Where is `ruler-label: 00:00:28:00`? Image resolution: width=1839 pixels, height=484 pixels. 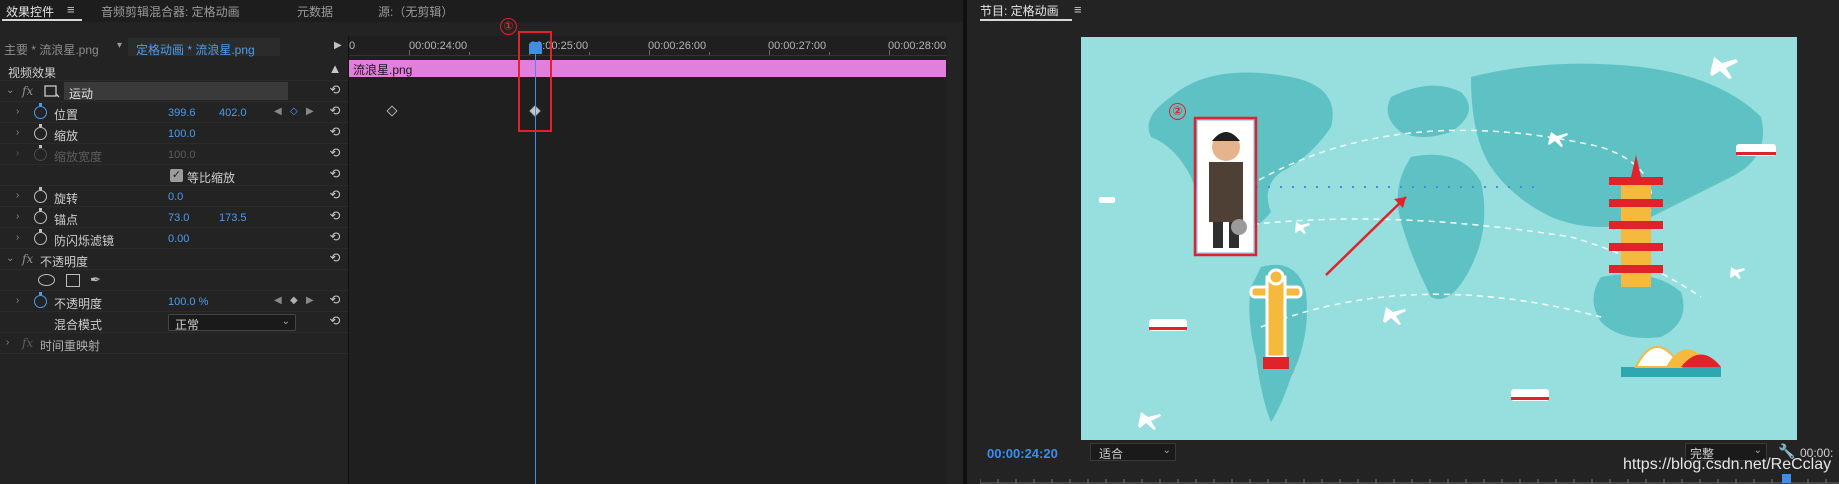 ruler-label: 00:00:28:00 is located at coordinates (917, 46).